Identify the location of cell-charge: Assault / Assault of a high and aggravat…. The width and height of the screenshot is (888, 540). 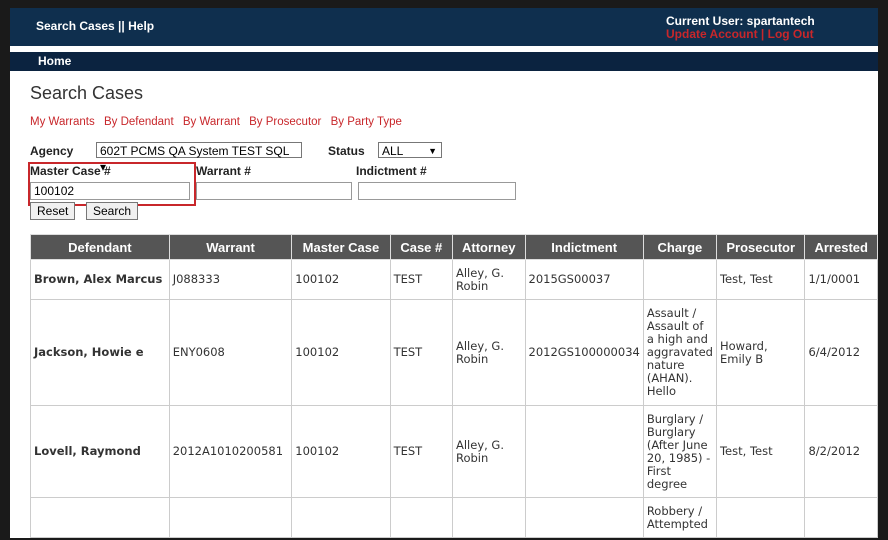
(679, 352).